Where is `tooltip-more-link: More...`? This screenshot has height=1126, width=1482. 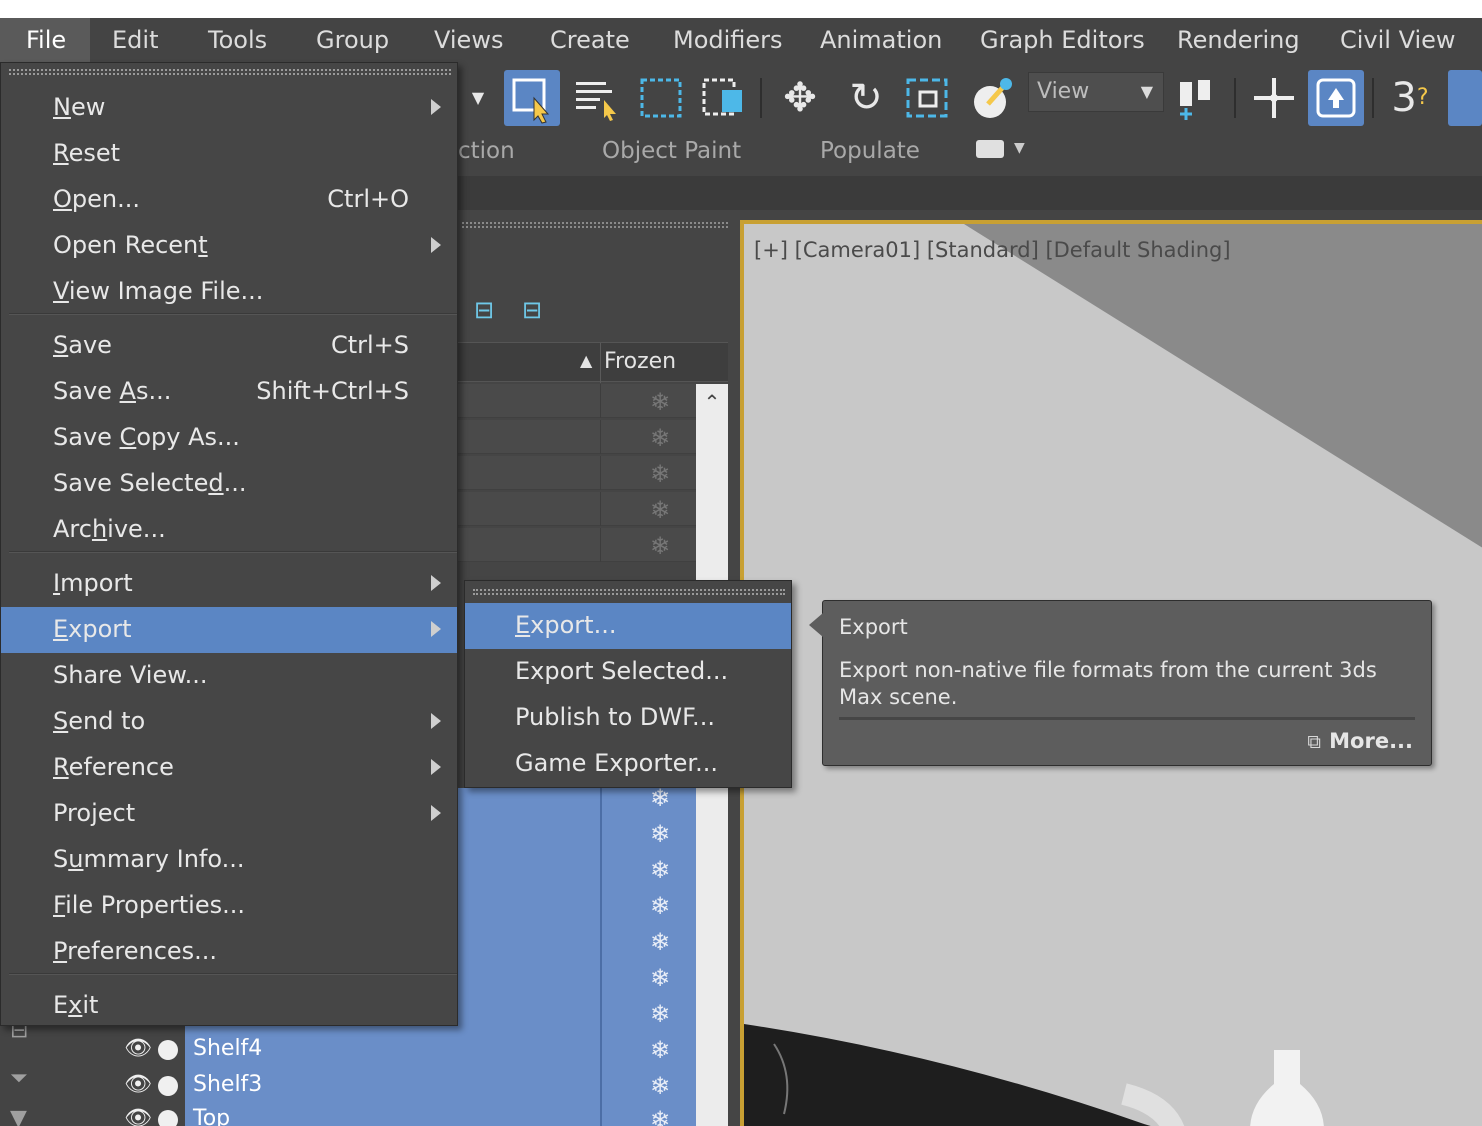 tooltip-more-link: More... is located at coordinates (1371, 741).